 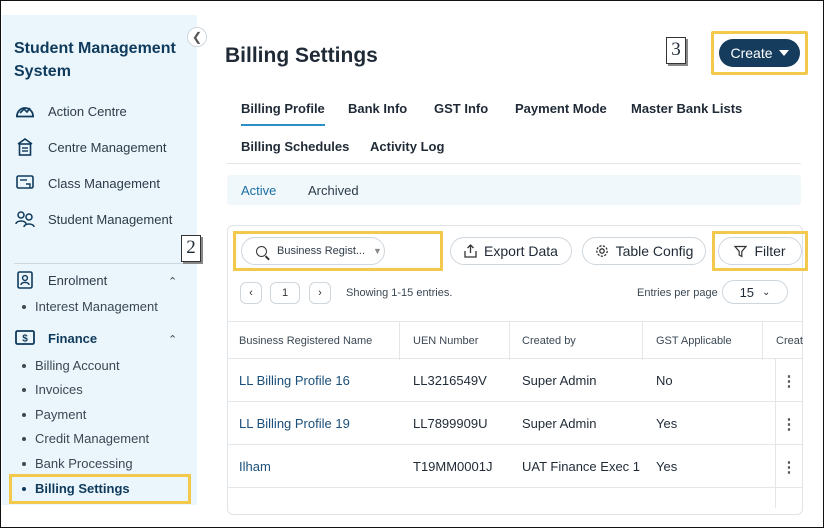 What do you see at coordinates (461, 108) in the screenshot?
I see `tab-gst-info: GST Info` at bounding box center [461, 108].